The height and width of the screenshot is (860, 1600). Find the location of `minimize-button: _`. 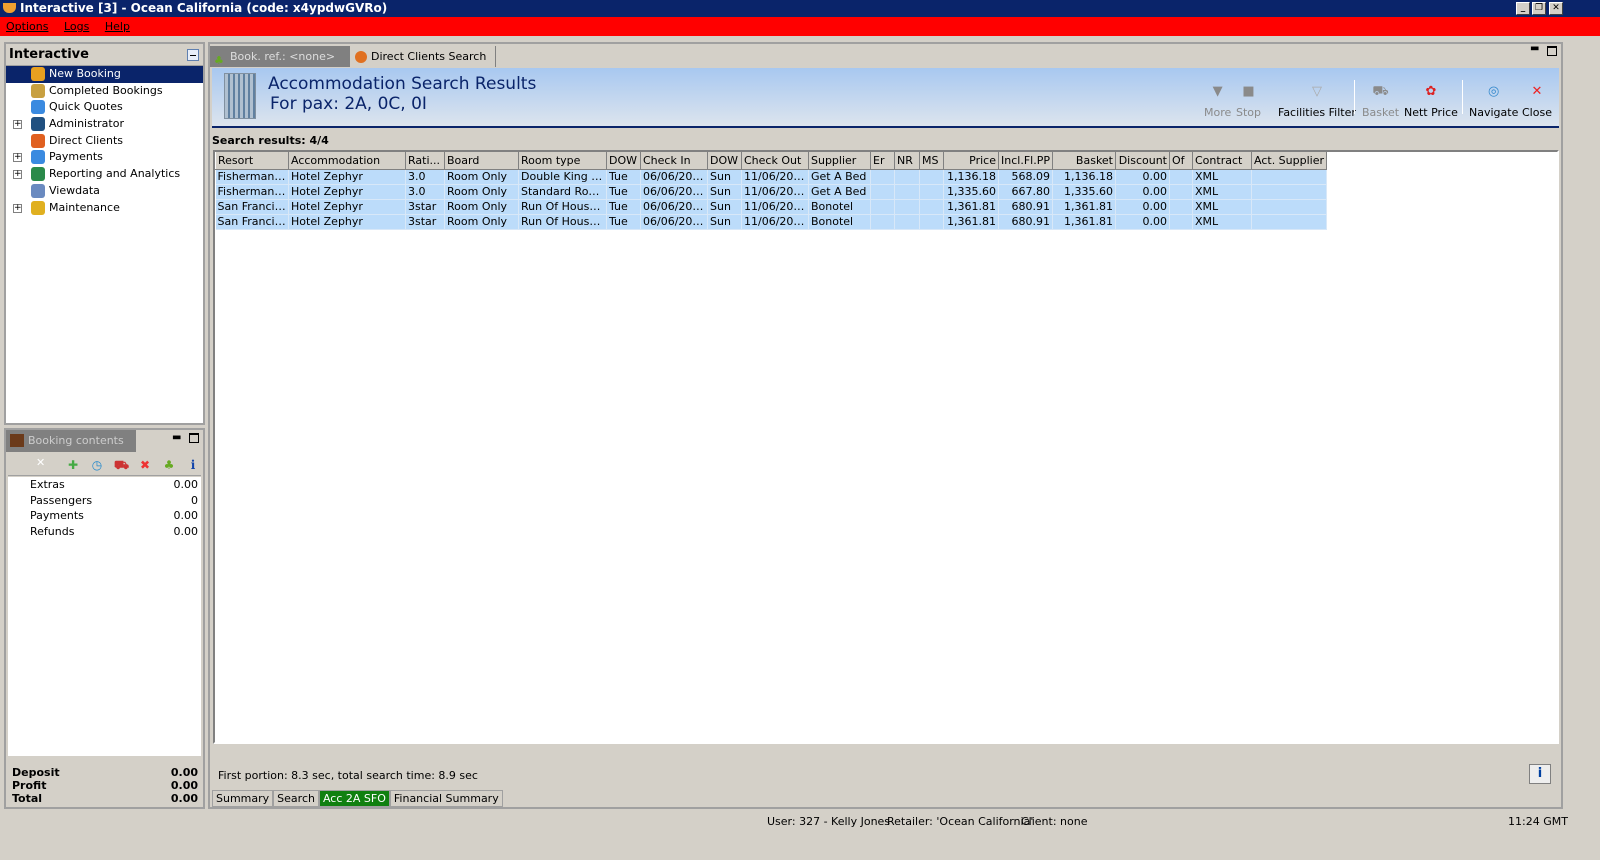

minimize-button: _ is located at coordinates (1523, 8).